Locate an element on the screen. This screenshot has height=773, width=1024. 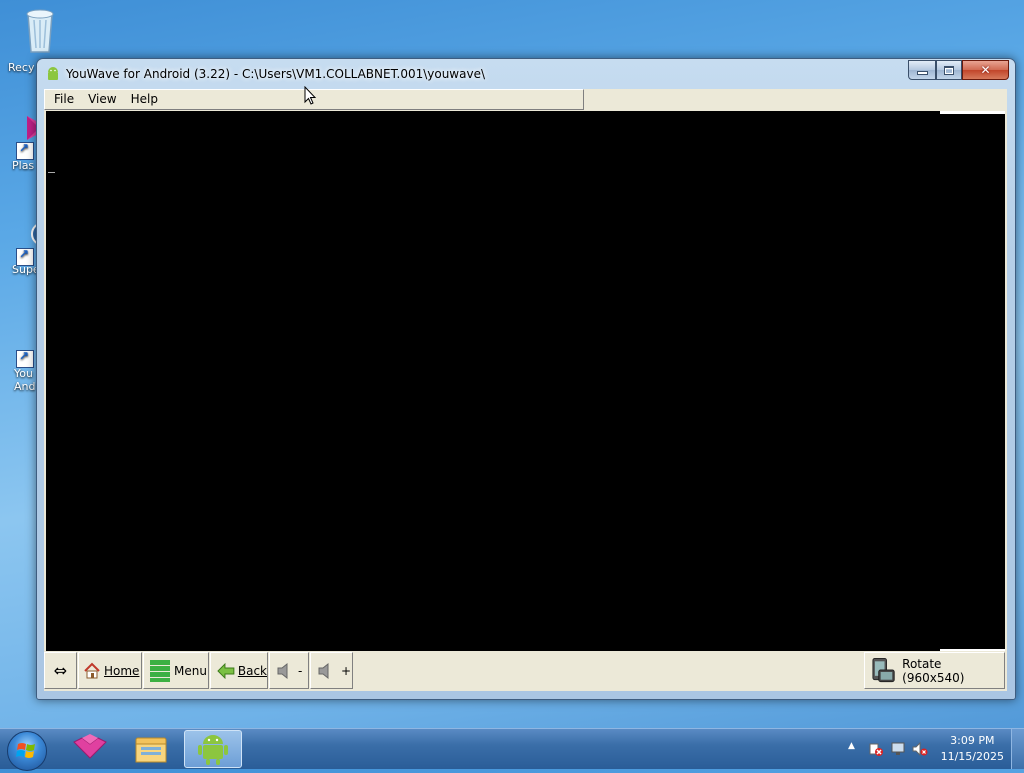
folder-icon is located at coordinates (151, 750).